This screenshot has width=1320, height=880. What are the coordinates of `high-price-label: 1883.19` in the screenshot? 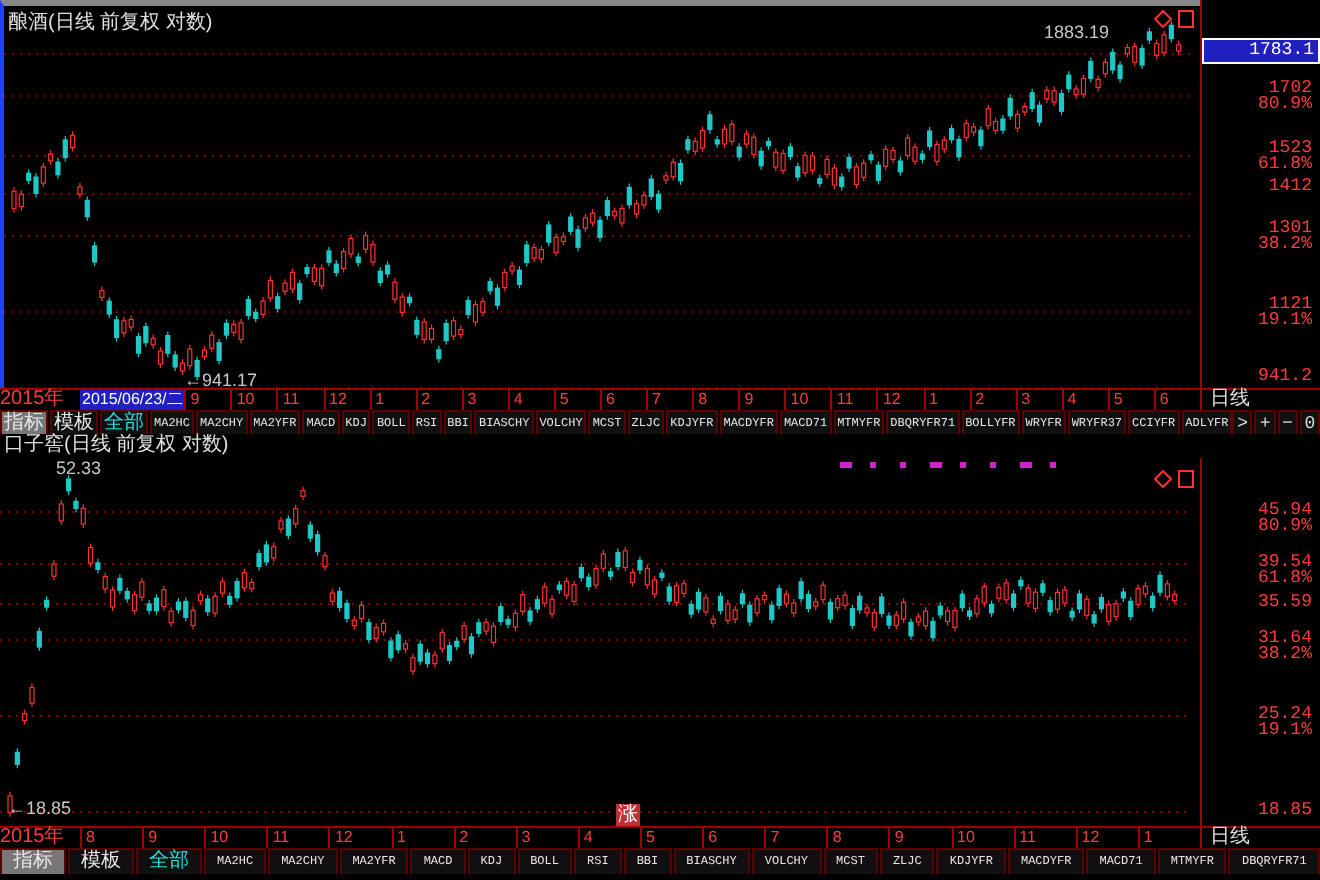 It's located at (1077, 32).